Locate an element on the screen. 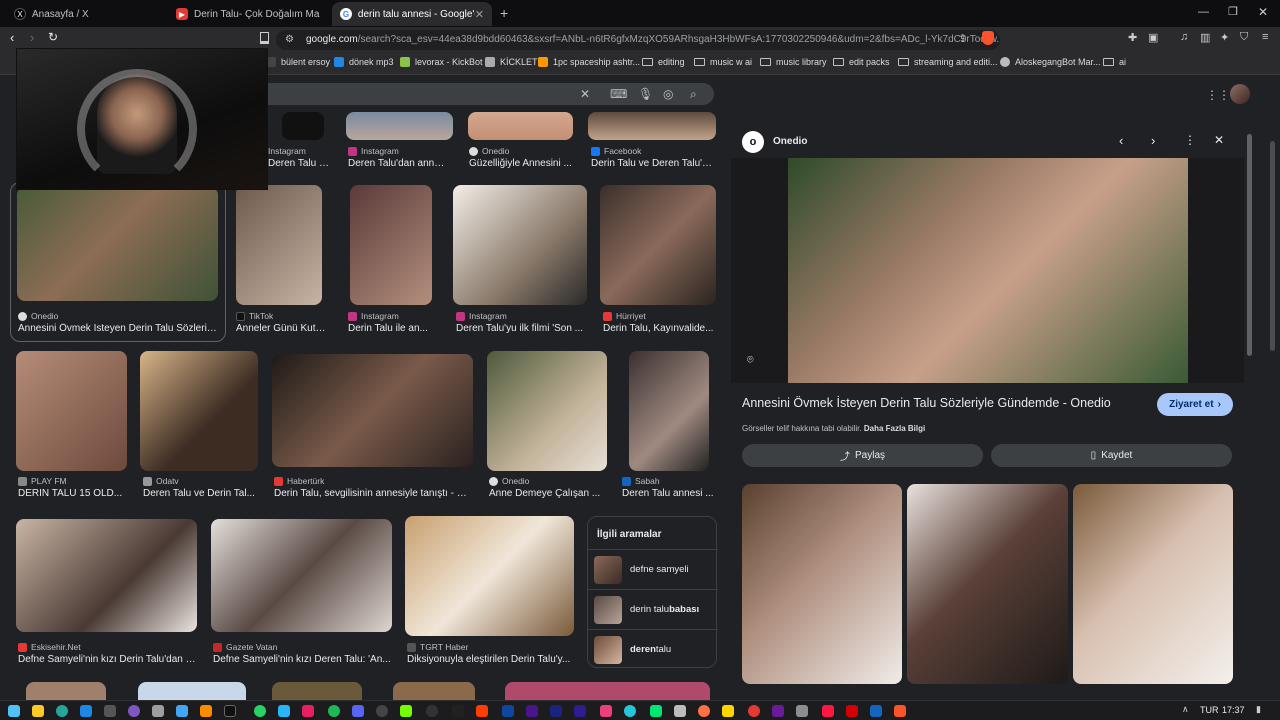 Image resolution: width=1280 pixels, height=720 pixels. tab-google-search: G derin talu annesi - Google'da Ar ✕ is located at coordinates (412, 14).